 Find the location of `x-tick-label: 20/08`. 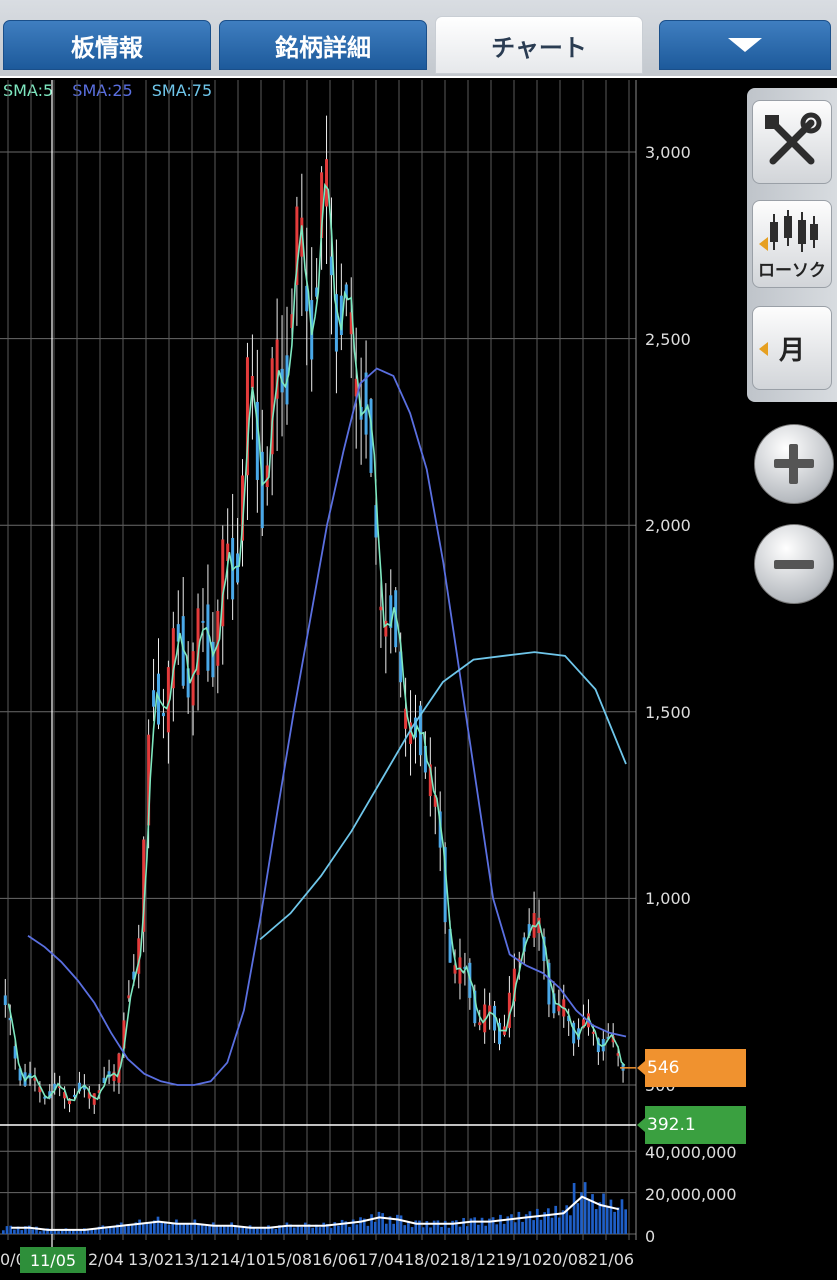

x-tick-label: 20/08 is located at coordinates (565, 1259).